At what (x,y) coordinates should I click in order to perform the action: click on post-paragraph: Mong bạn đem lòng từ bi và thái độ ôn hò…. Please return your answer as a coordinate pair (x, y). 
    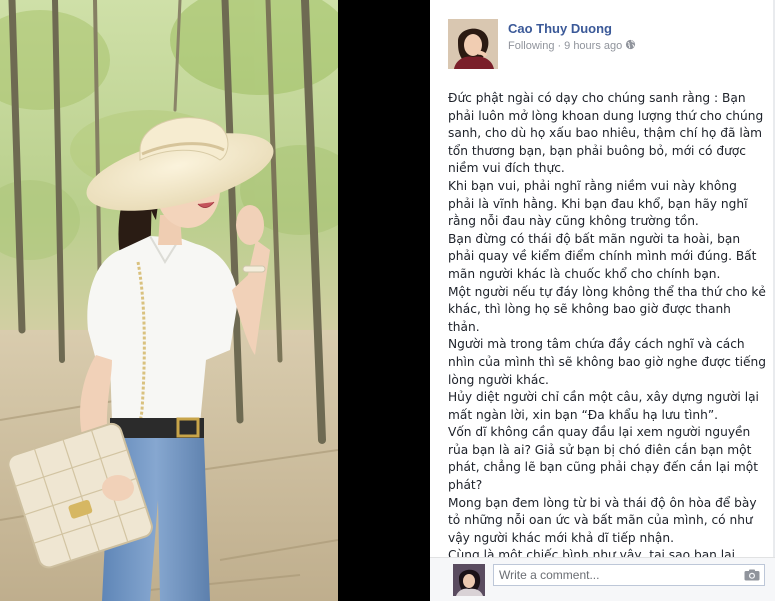
    Looking at the image, I should click on (602, 520).